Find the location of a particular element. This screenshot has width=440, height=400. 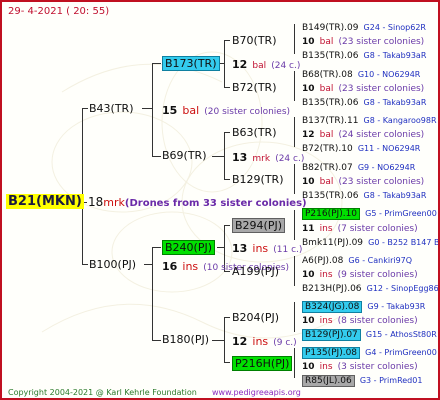

gen4-row-11: B213H(PJ).06 G12 - SinopEgg86R is located at coordinates (371, 289).